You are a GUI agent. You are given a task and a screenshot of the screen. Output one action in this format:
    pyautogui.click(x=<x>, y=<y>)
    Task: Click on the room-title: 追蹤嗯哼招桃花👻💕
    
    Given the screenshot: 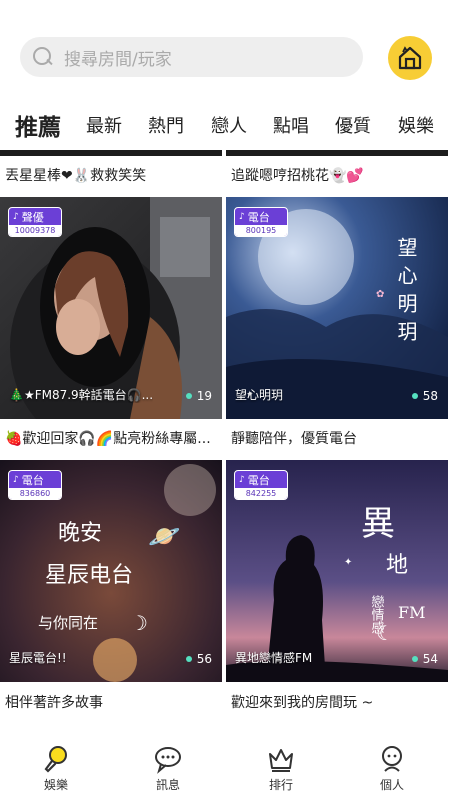 What is the action you would take?
    pyautogui.click(x=338, y=175)
    